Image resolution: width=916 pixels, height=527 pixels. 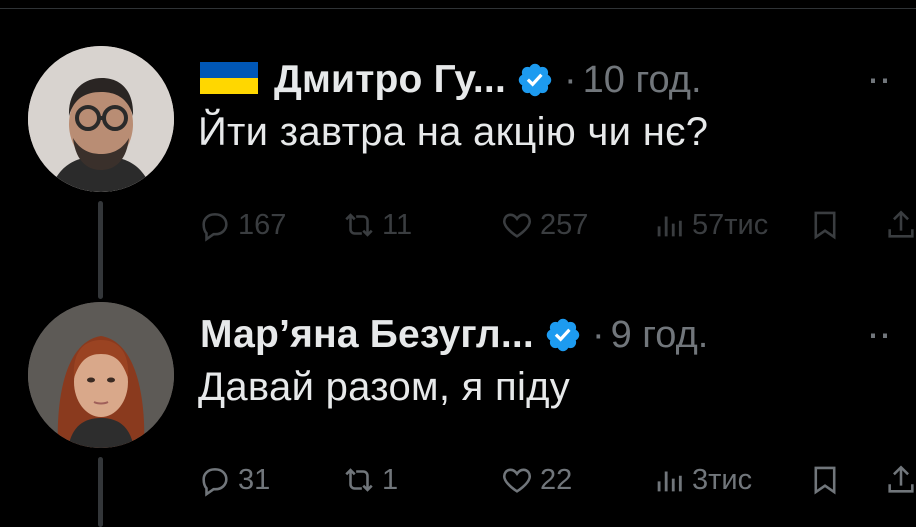 I want to click on tweet-header: Дмитро Гу... · 10 год., so click(x=451, y=80).